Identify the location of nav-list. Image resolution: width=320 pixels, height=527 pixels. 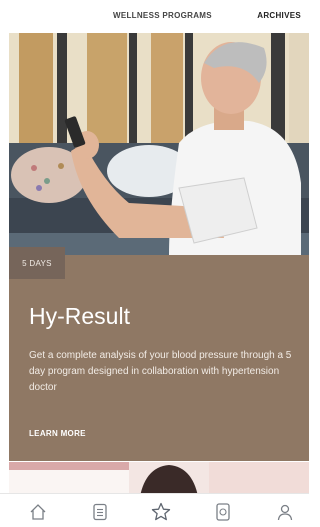
(100, 512).